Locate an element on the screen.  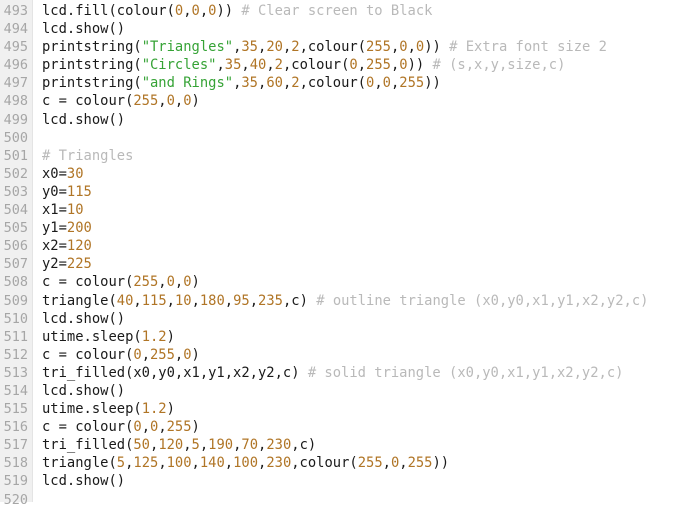
code-line: # Triangles is located at coordinates (361, 156).